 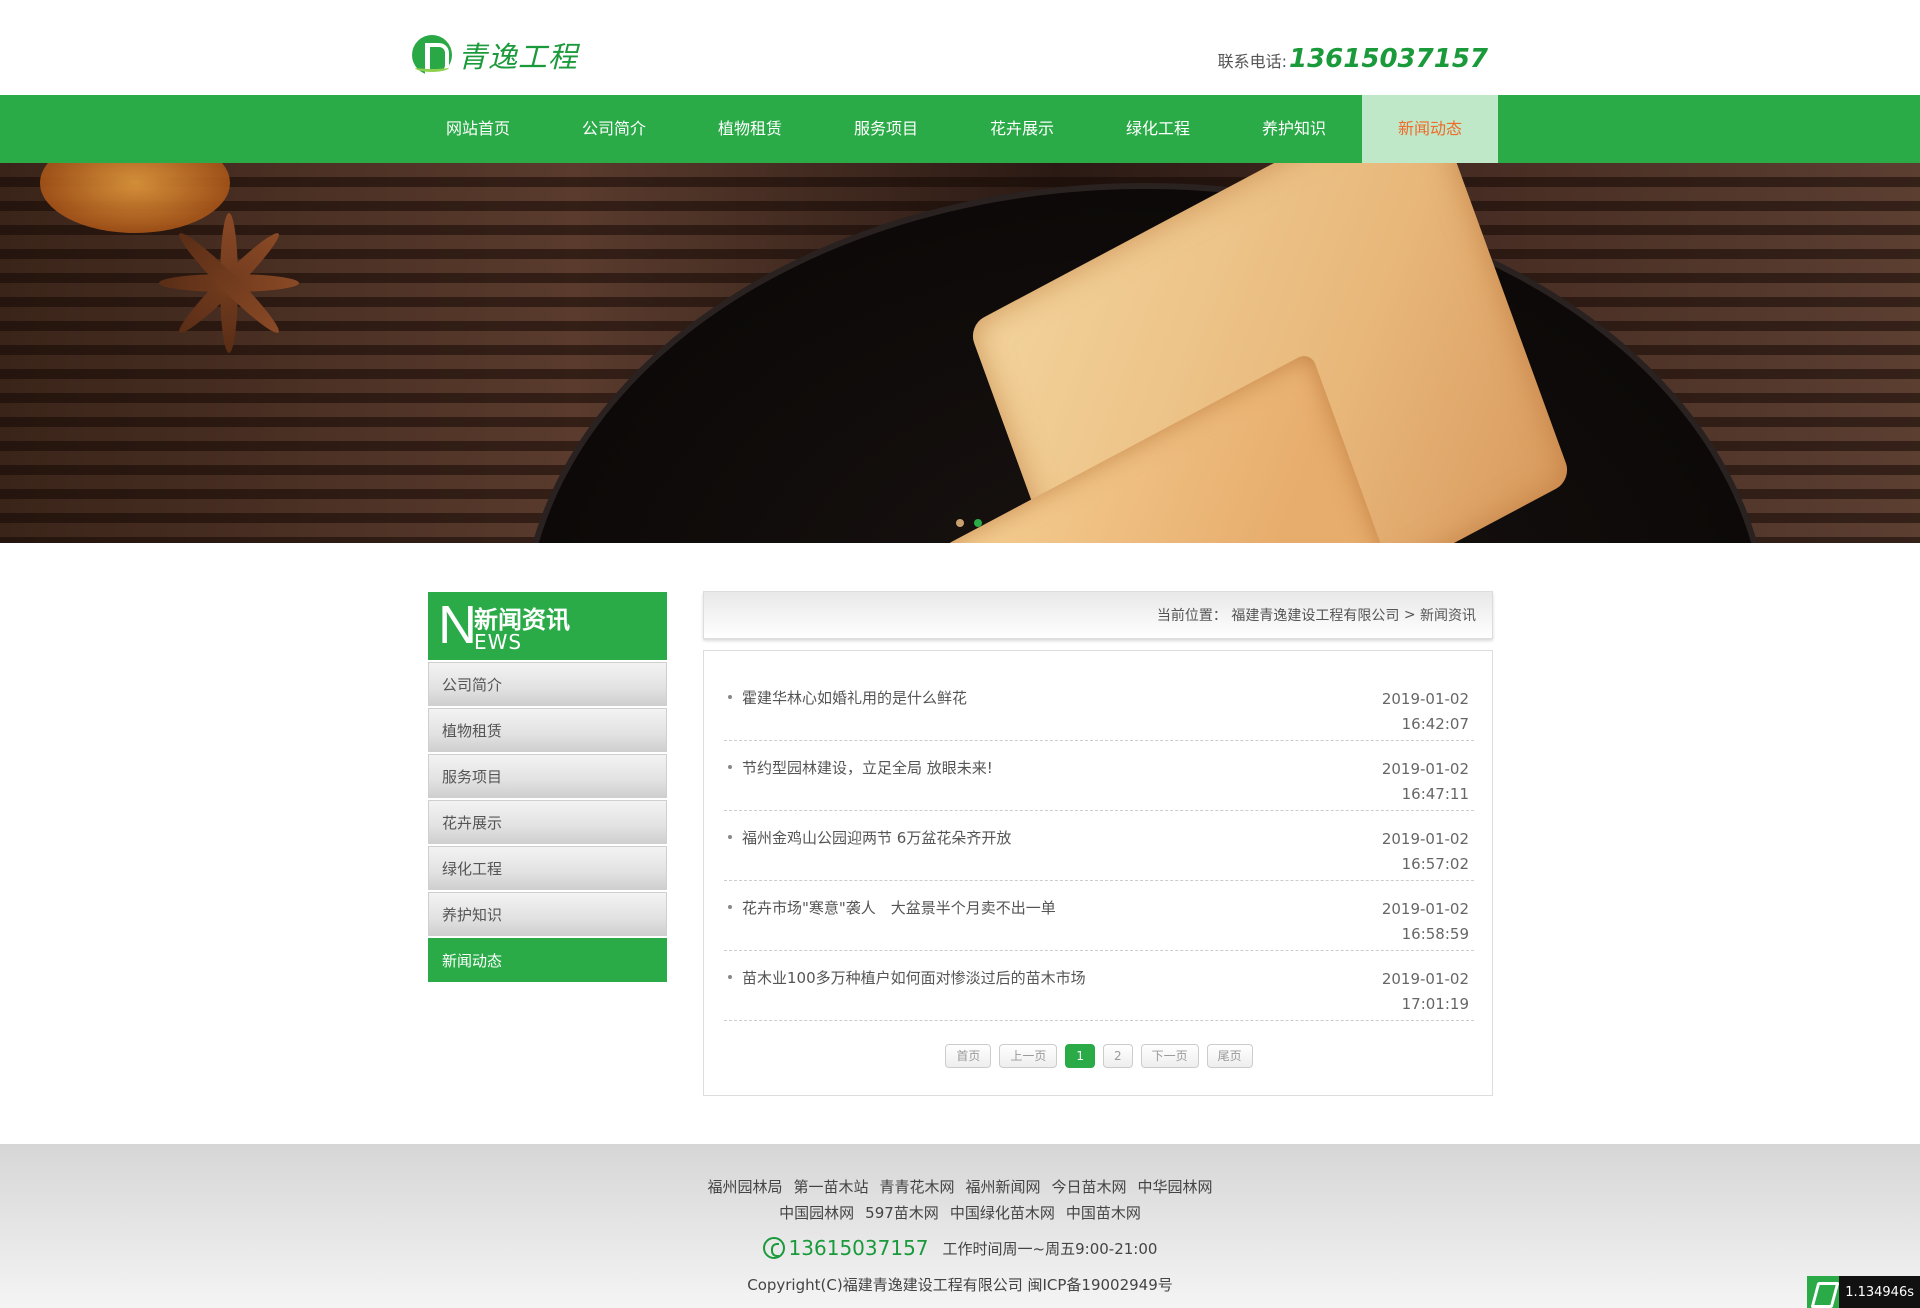 I want to click on nav-item-news: 新闻动态, so click(x=1430, y=129).